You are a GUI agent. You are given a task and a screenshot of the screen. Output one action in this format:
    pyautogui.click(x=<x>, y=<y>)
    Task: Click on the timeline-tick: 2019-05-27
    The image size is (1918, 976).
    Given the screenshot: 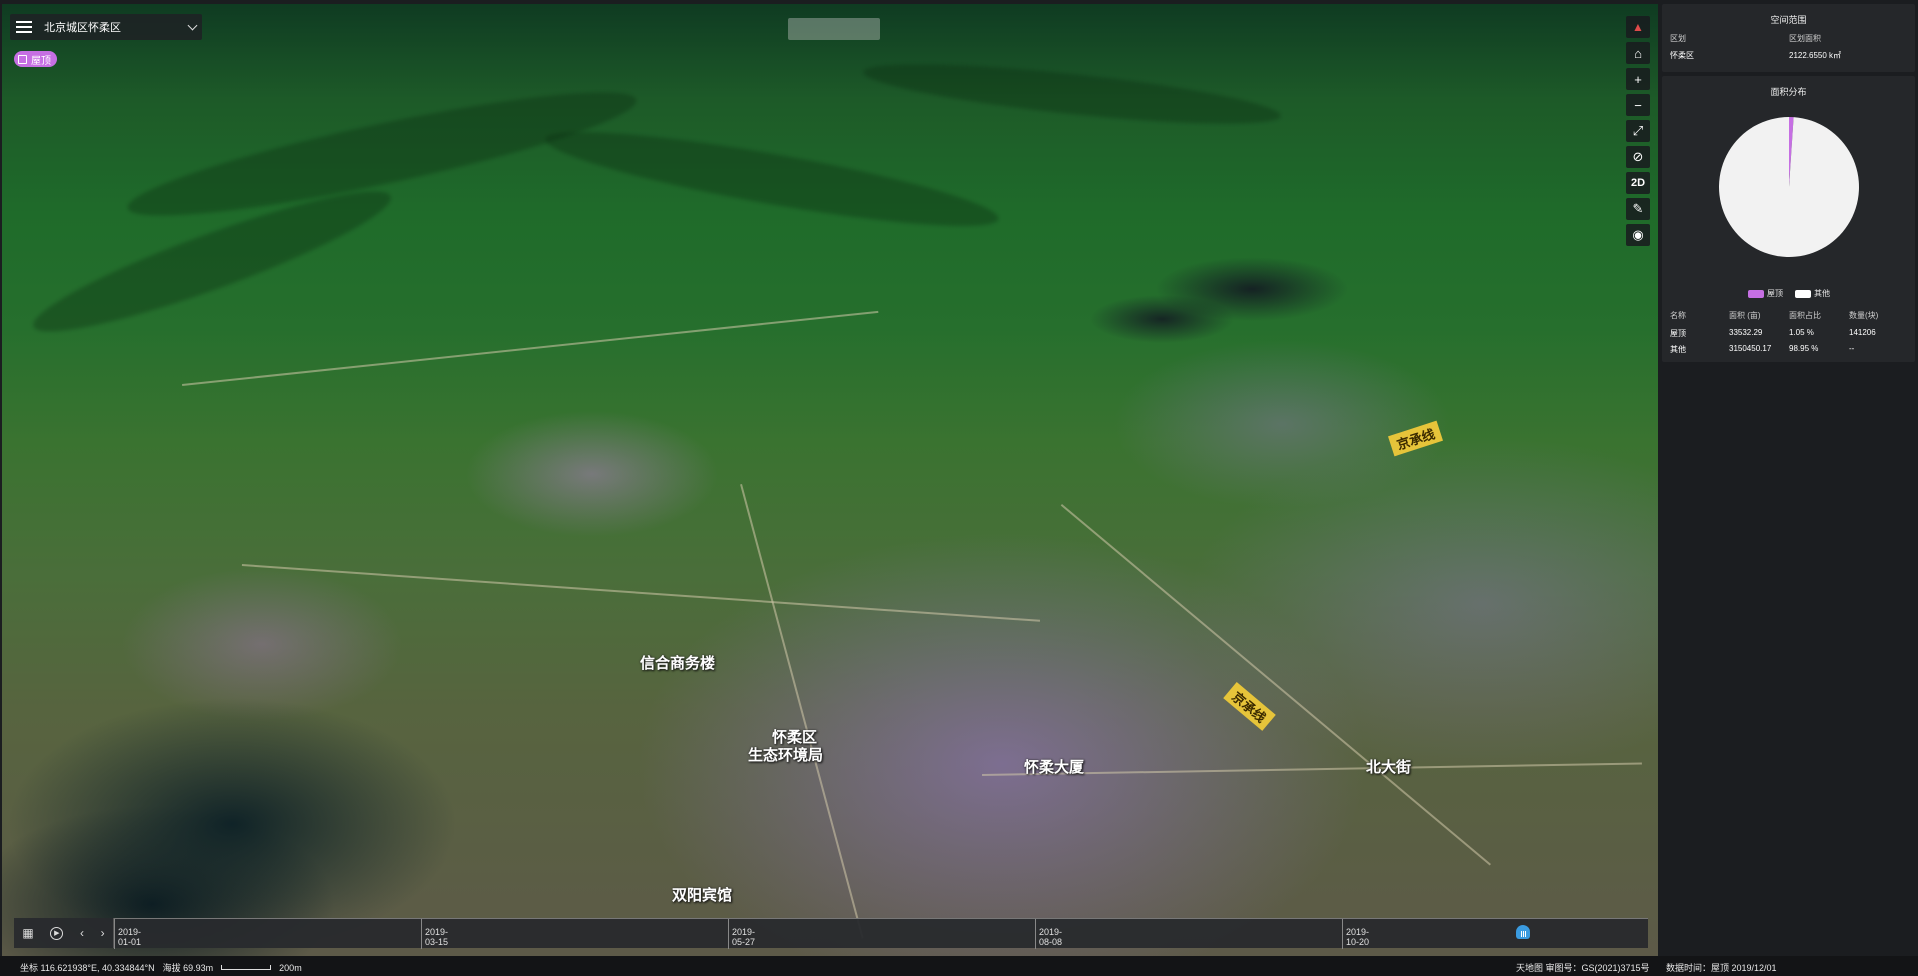 What is the action you would take?
    pyautogui.click(x=741, y=934)
    